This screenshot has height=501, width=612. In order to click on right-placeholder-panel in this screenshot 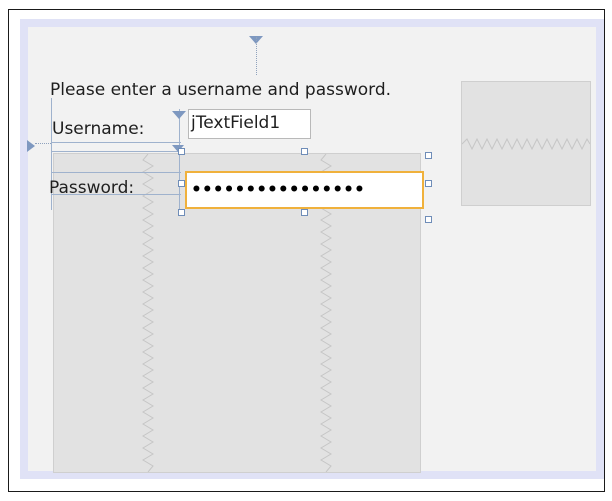, I will do `click(526, 143)`.